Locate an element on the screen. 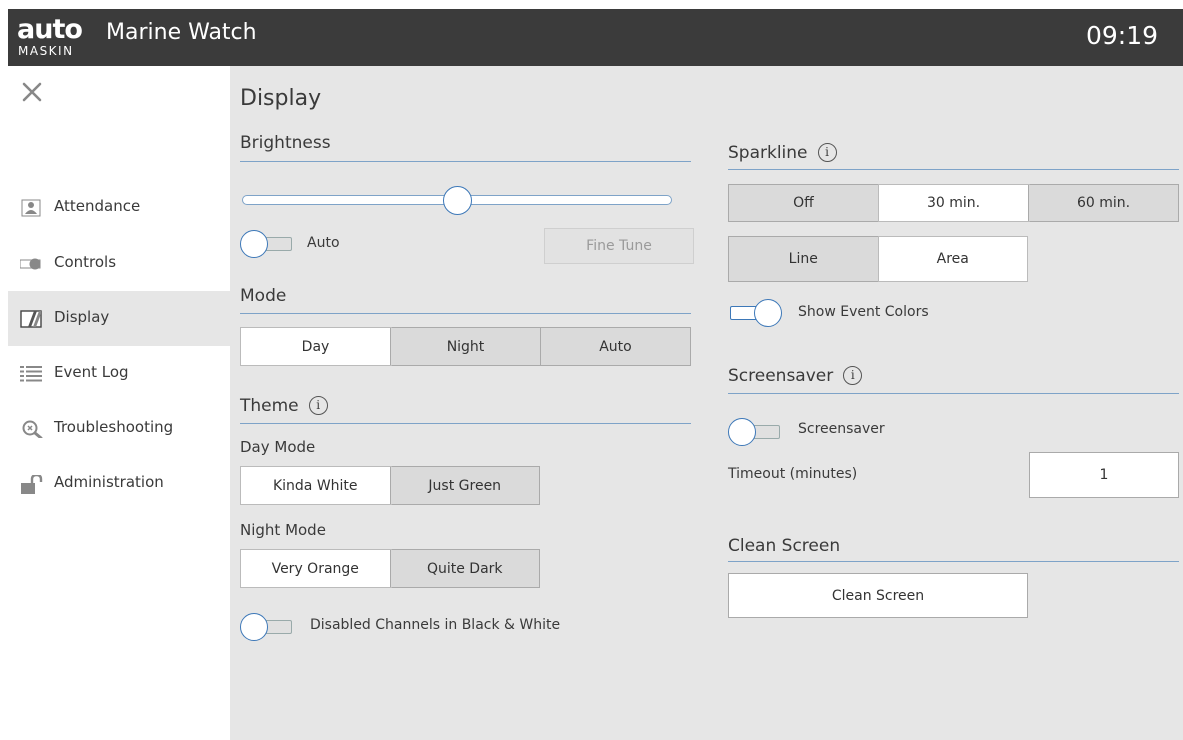 This screenshot has height=740, width=1183. night-mode-label: Night Mode is located at coordinates (283, 530).